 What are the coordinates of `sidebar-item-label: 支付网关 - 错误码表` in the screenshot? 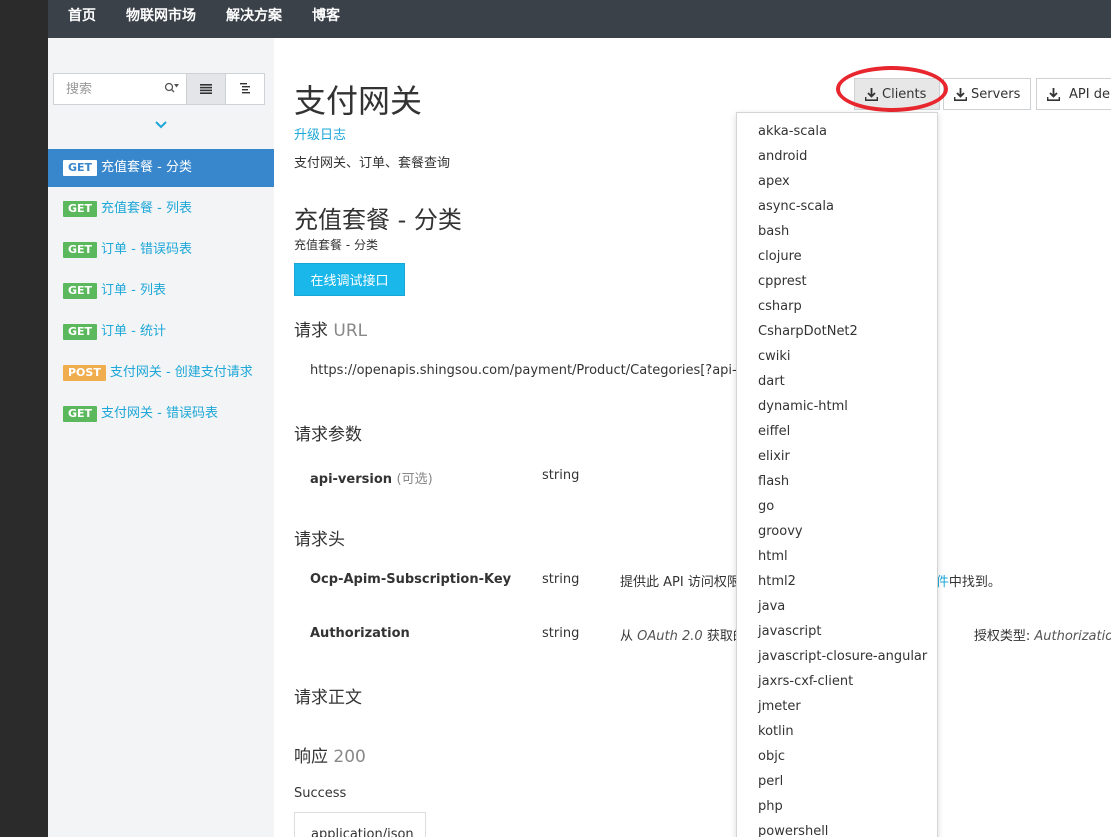 It's located at (160, 413).